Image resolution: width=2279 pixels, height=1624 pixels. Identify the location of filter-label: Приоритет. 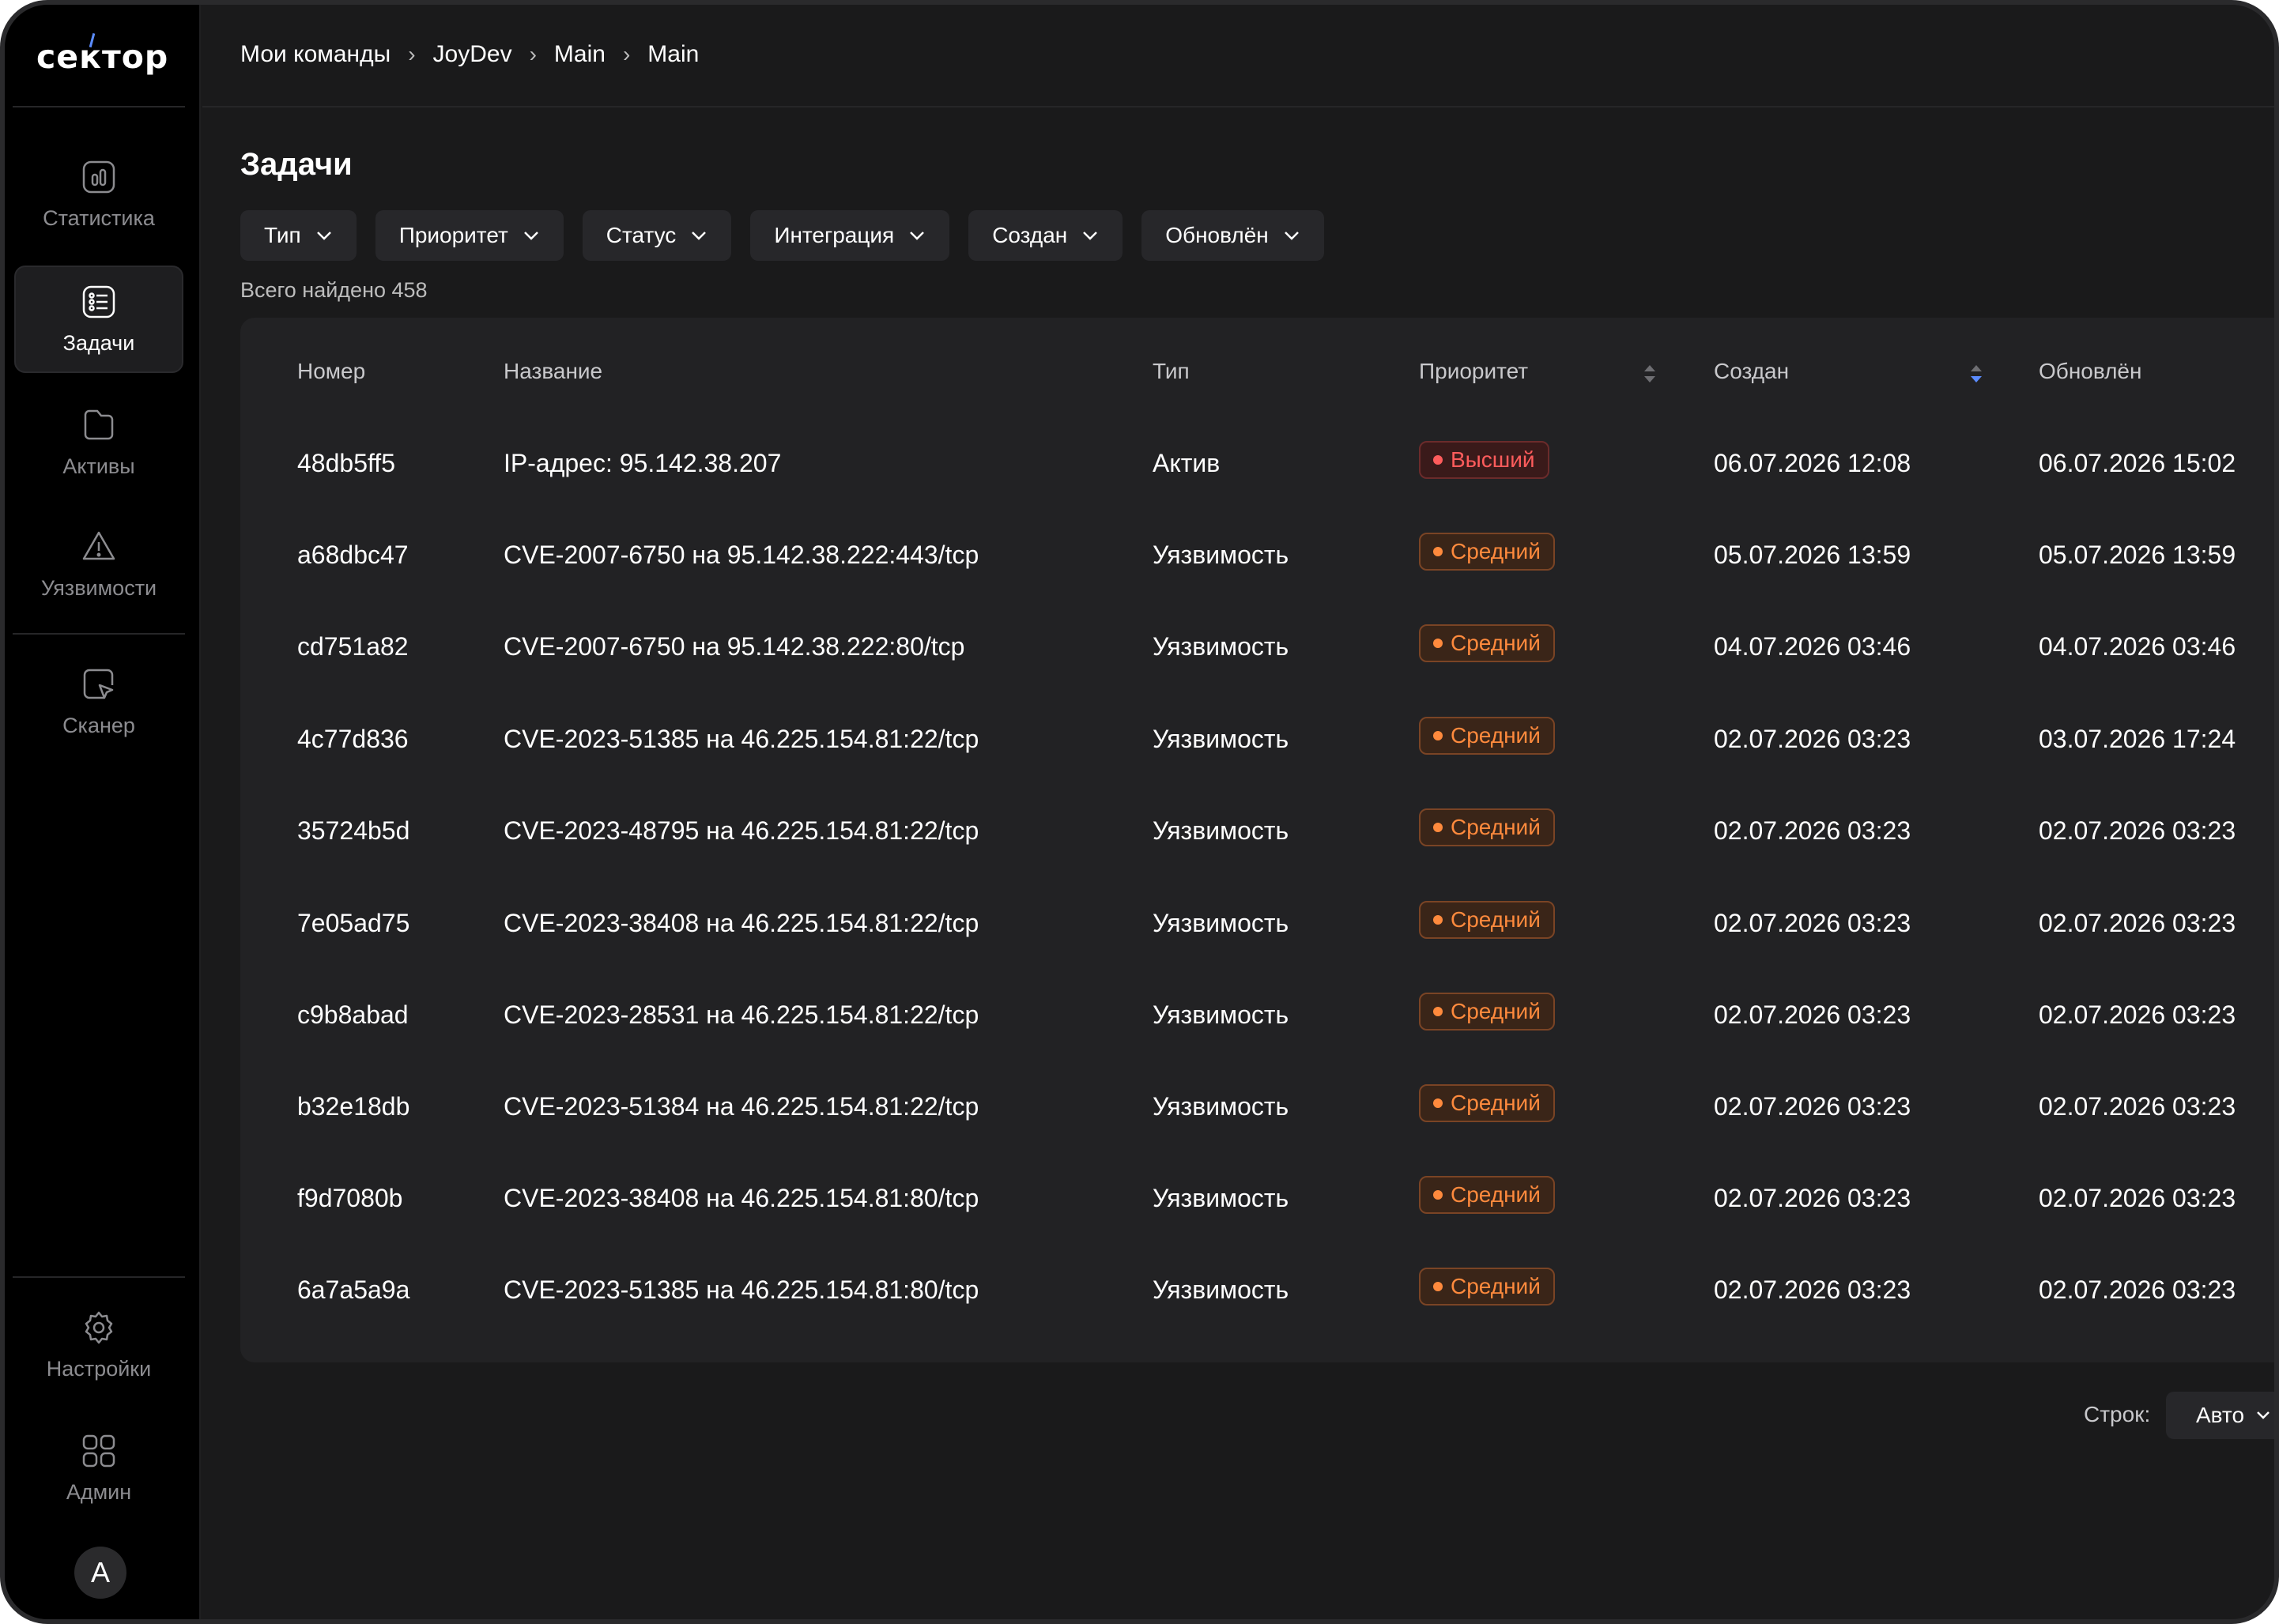
(453, 235).